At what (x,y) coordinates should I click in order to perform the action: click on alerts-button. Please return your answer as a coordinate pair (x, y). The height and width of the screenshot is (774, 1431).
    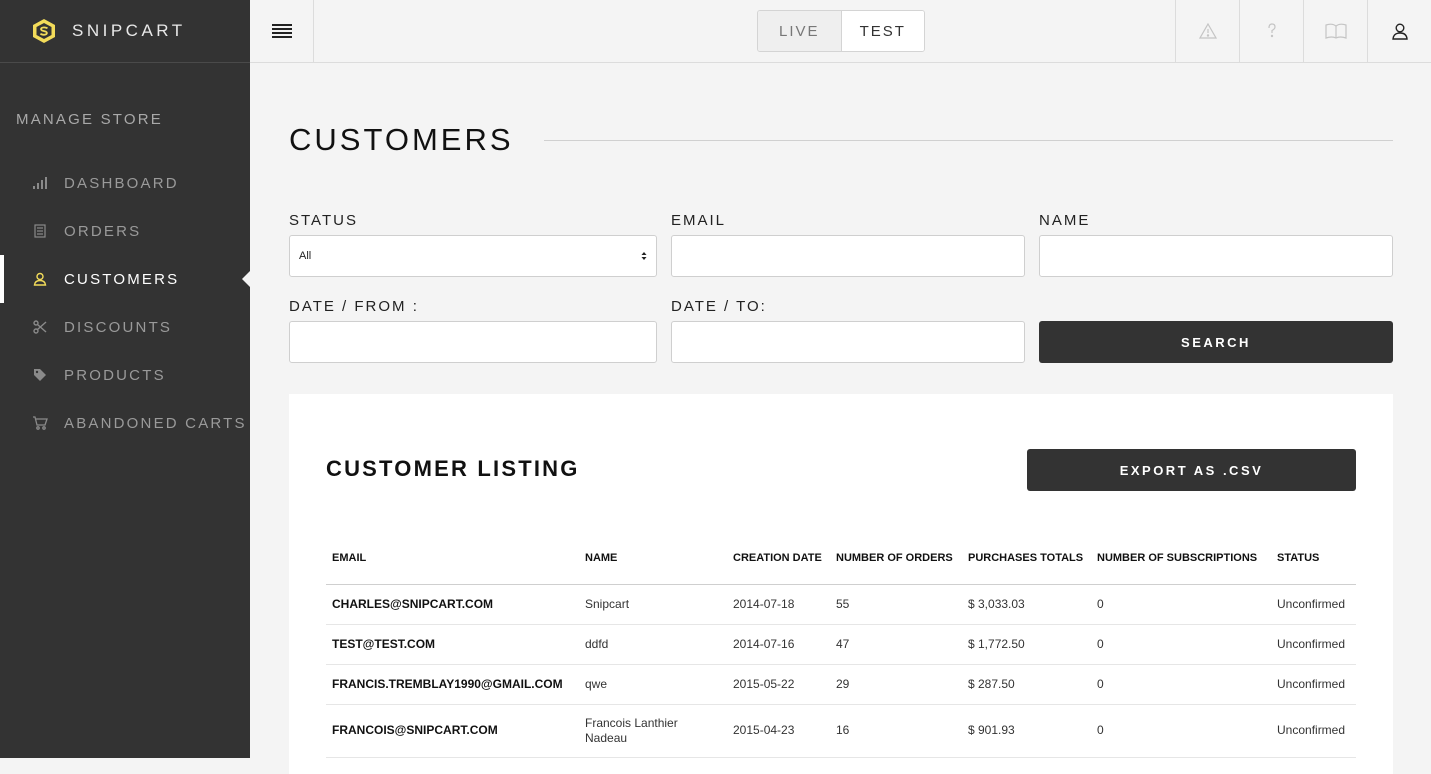
    Looking at the image, I should click on (1207, 31).